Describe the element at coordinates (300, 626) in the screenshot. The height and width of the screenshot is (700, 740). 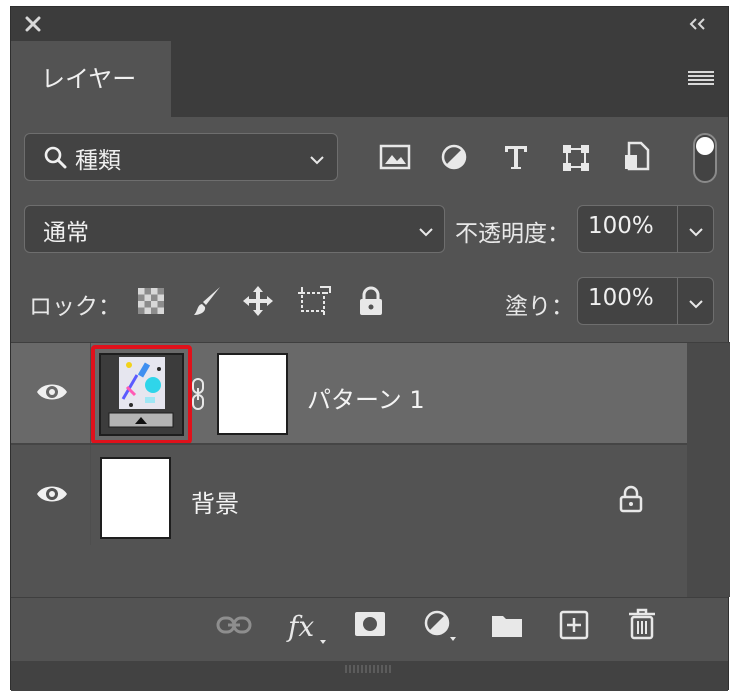
I see `svg-text: fx` at that location.